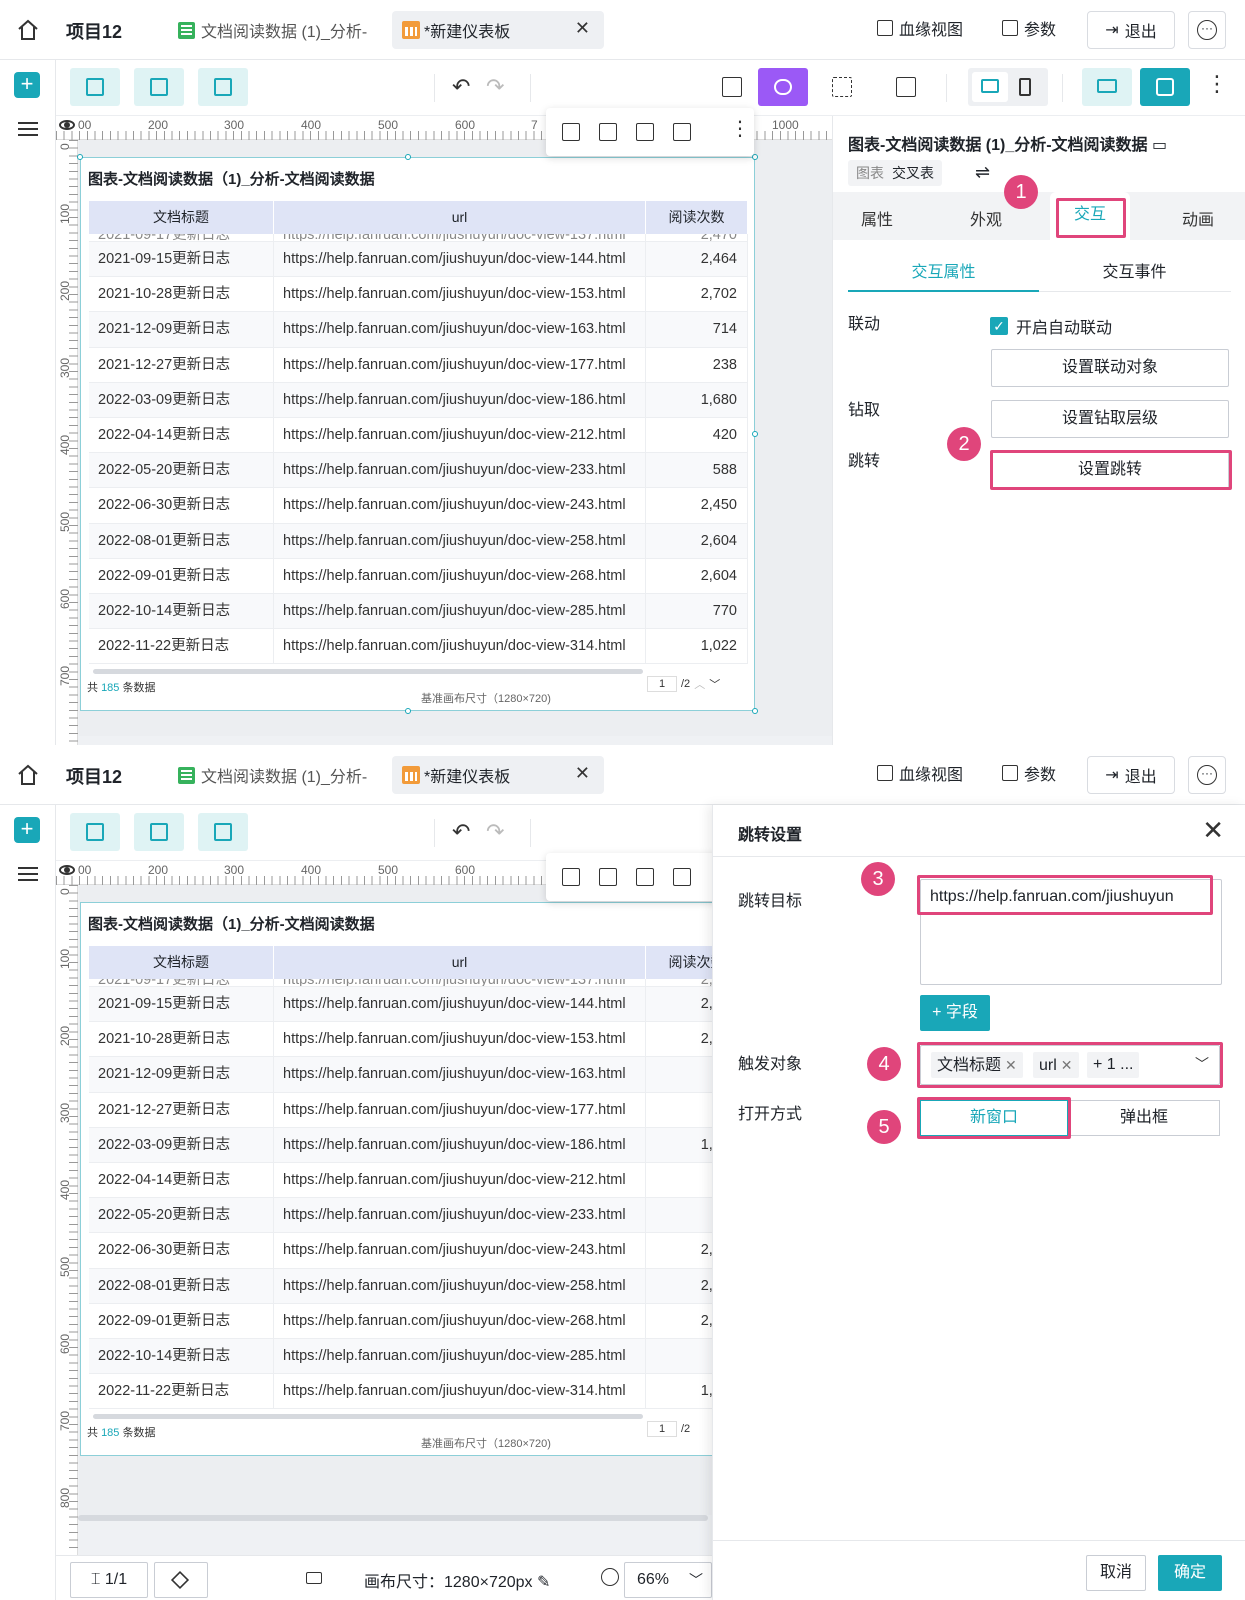 The width and height of the screenshot is (1245, 1600). Describe the element at coordinates (1134, 270) in the screenshot. I see `subtab-interaction-events: 交互事件` at that location.